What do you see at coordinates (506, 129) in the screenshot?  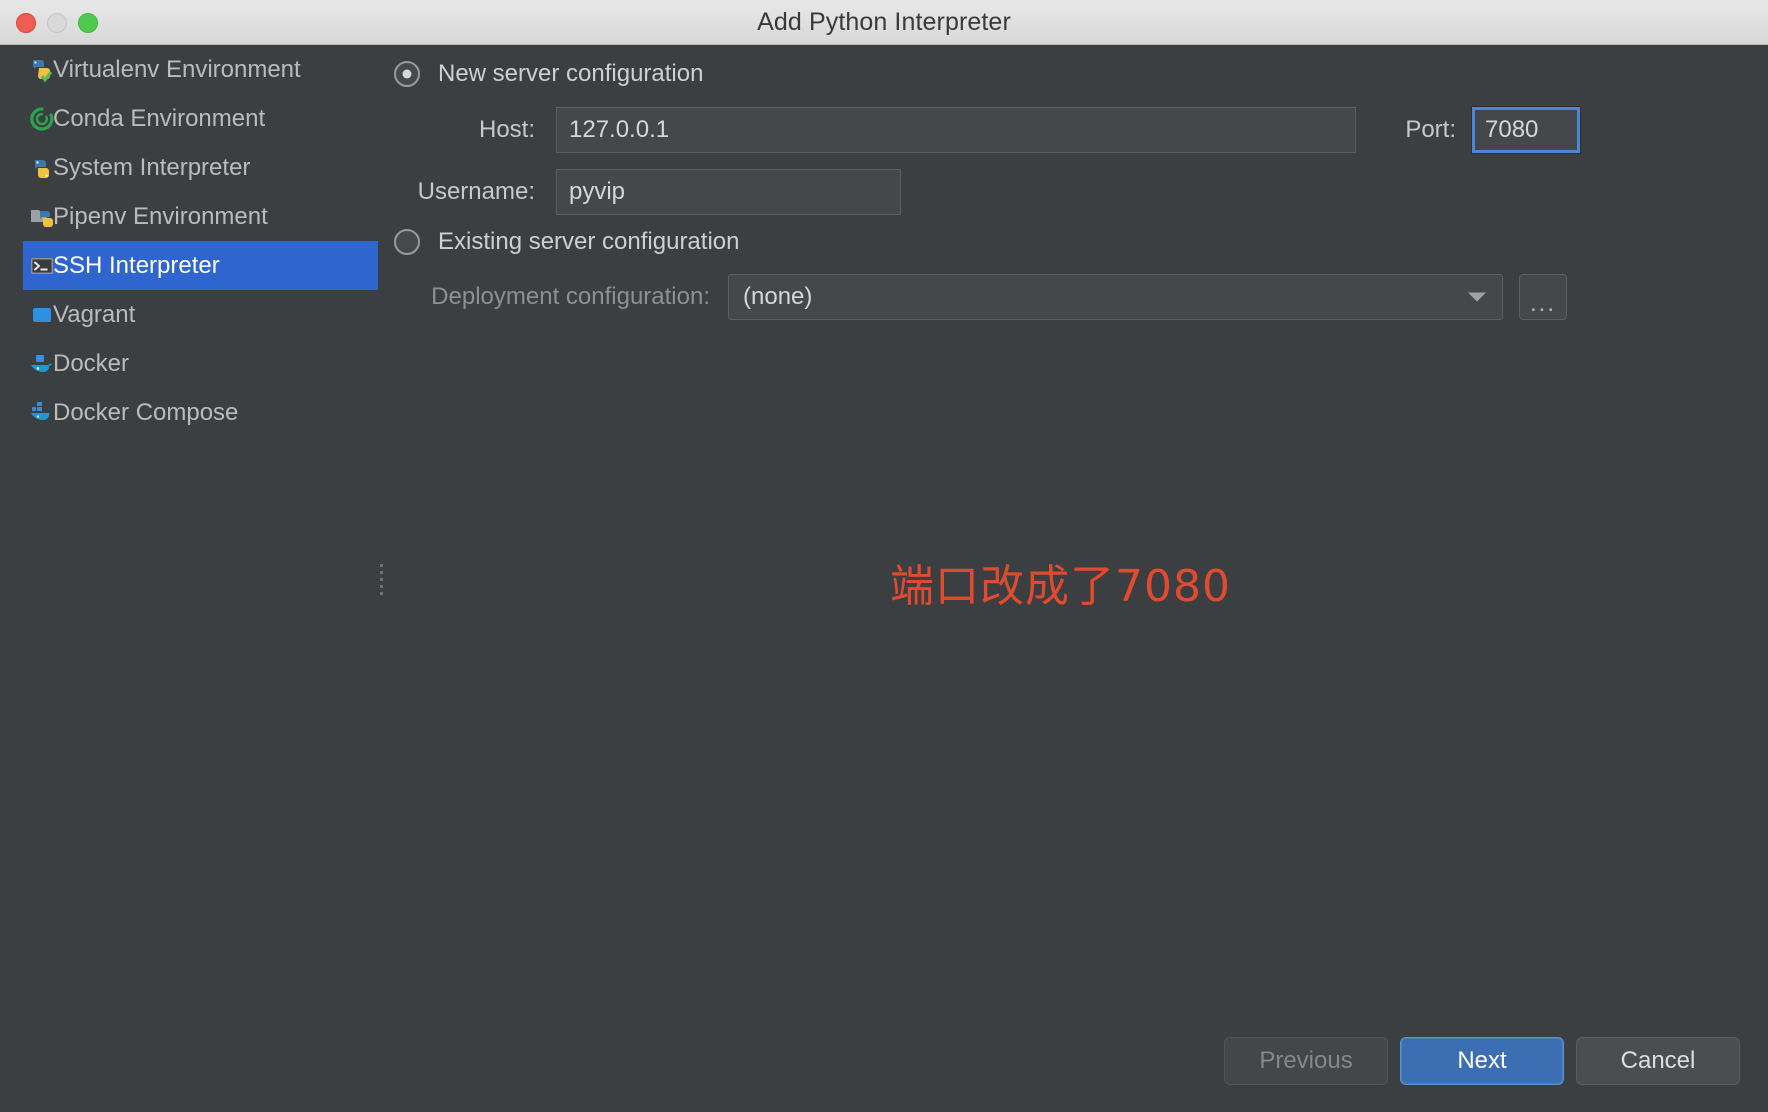 I see `host-label: Host:` at bounding box center [506, 129].